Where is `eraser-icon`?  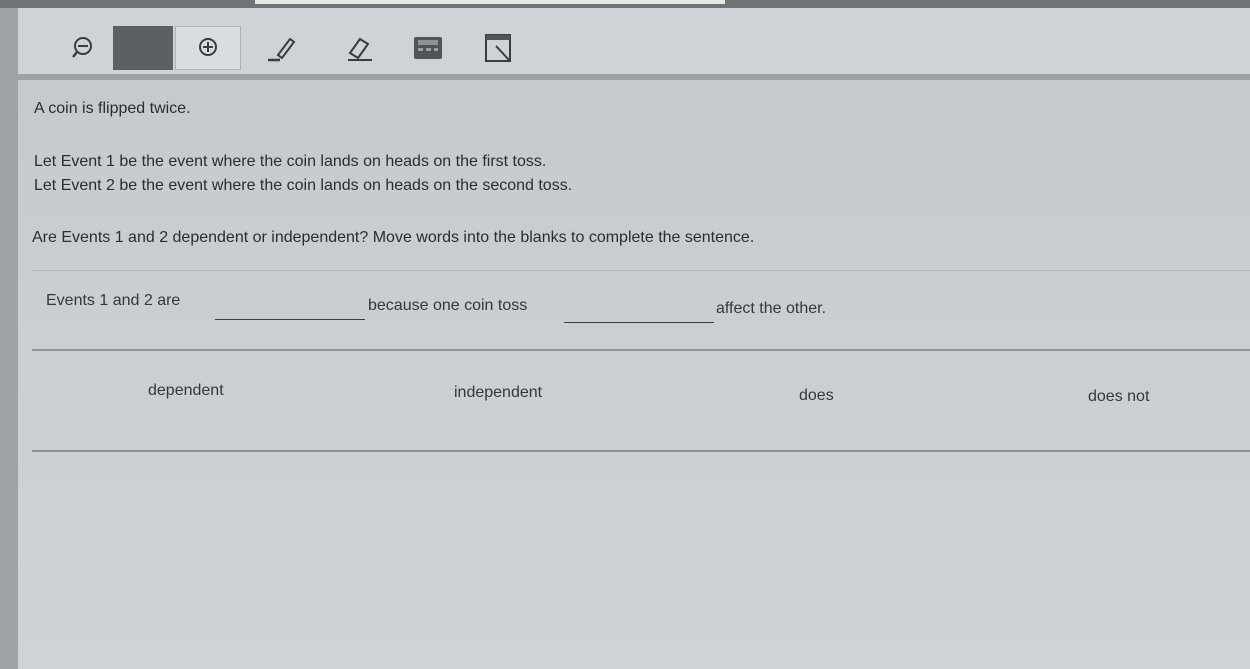 eraser-icon is located at coordinates (360, 49).